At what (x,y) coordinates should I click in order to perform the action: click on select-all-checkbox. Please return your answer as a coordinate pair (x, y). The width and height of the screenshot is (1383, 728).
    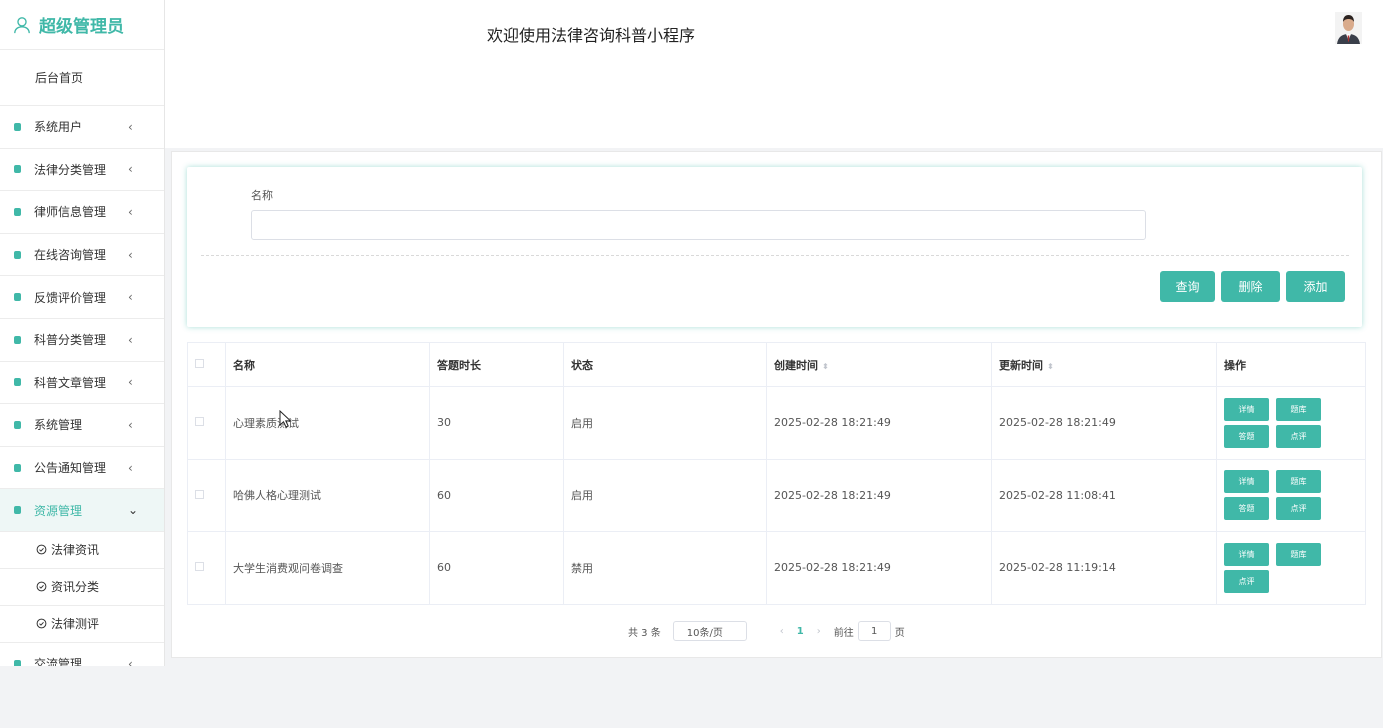
    Looking at the image, I should click on (199, 363).